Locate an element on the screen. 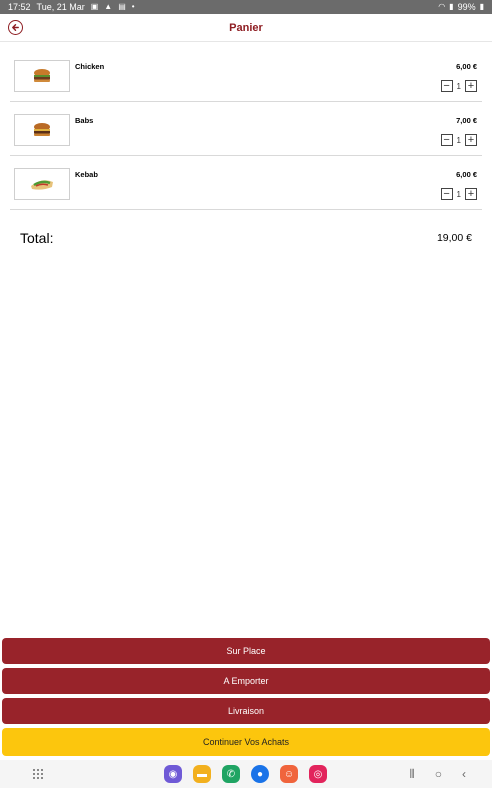 This screenshot has width=492, height=788. dine-in-button: Sur Place is located at coordinates (246, 651).